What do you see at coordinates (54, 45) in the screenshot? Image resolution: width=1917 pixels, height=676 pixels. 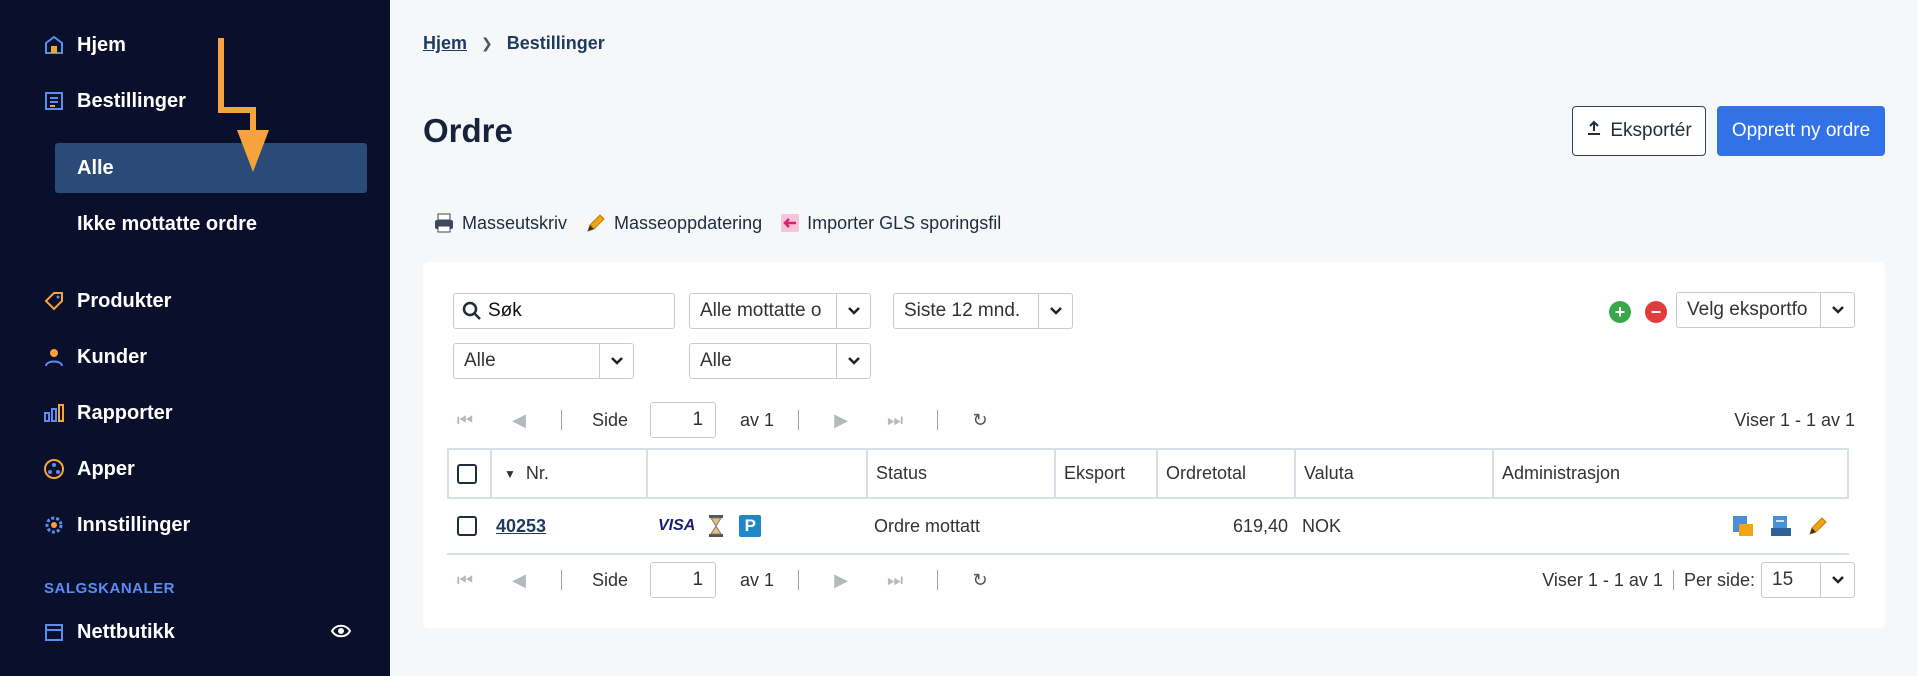 I see `home-icon` at bounding box center [54, 45].